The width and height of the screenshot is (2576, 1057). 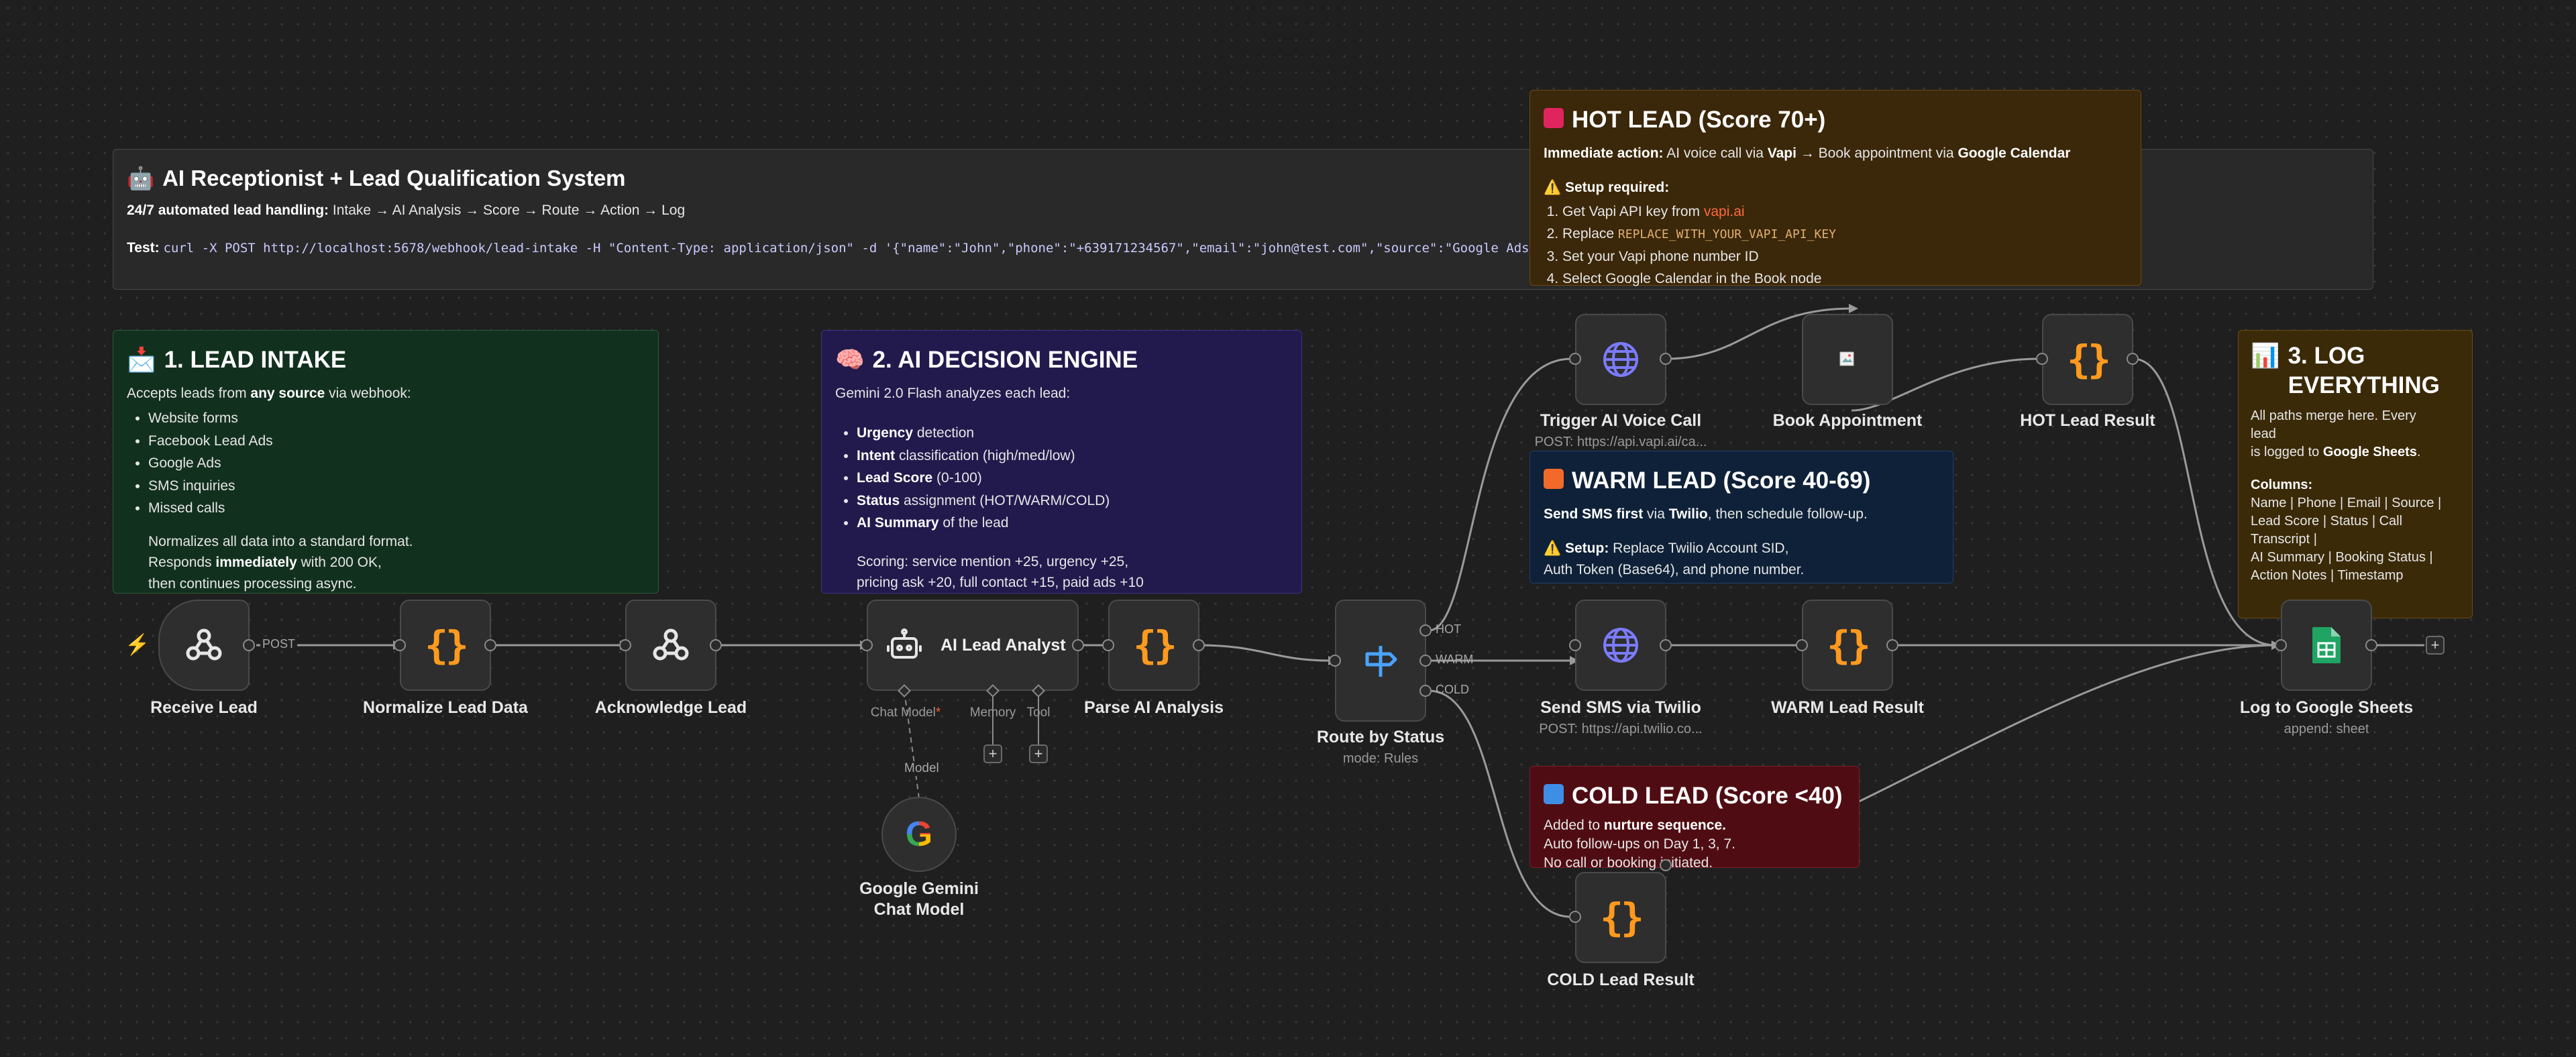 I want to click on parse-ai-analysis-label: Parse AI Analysis, so click(x=1154, y=707).